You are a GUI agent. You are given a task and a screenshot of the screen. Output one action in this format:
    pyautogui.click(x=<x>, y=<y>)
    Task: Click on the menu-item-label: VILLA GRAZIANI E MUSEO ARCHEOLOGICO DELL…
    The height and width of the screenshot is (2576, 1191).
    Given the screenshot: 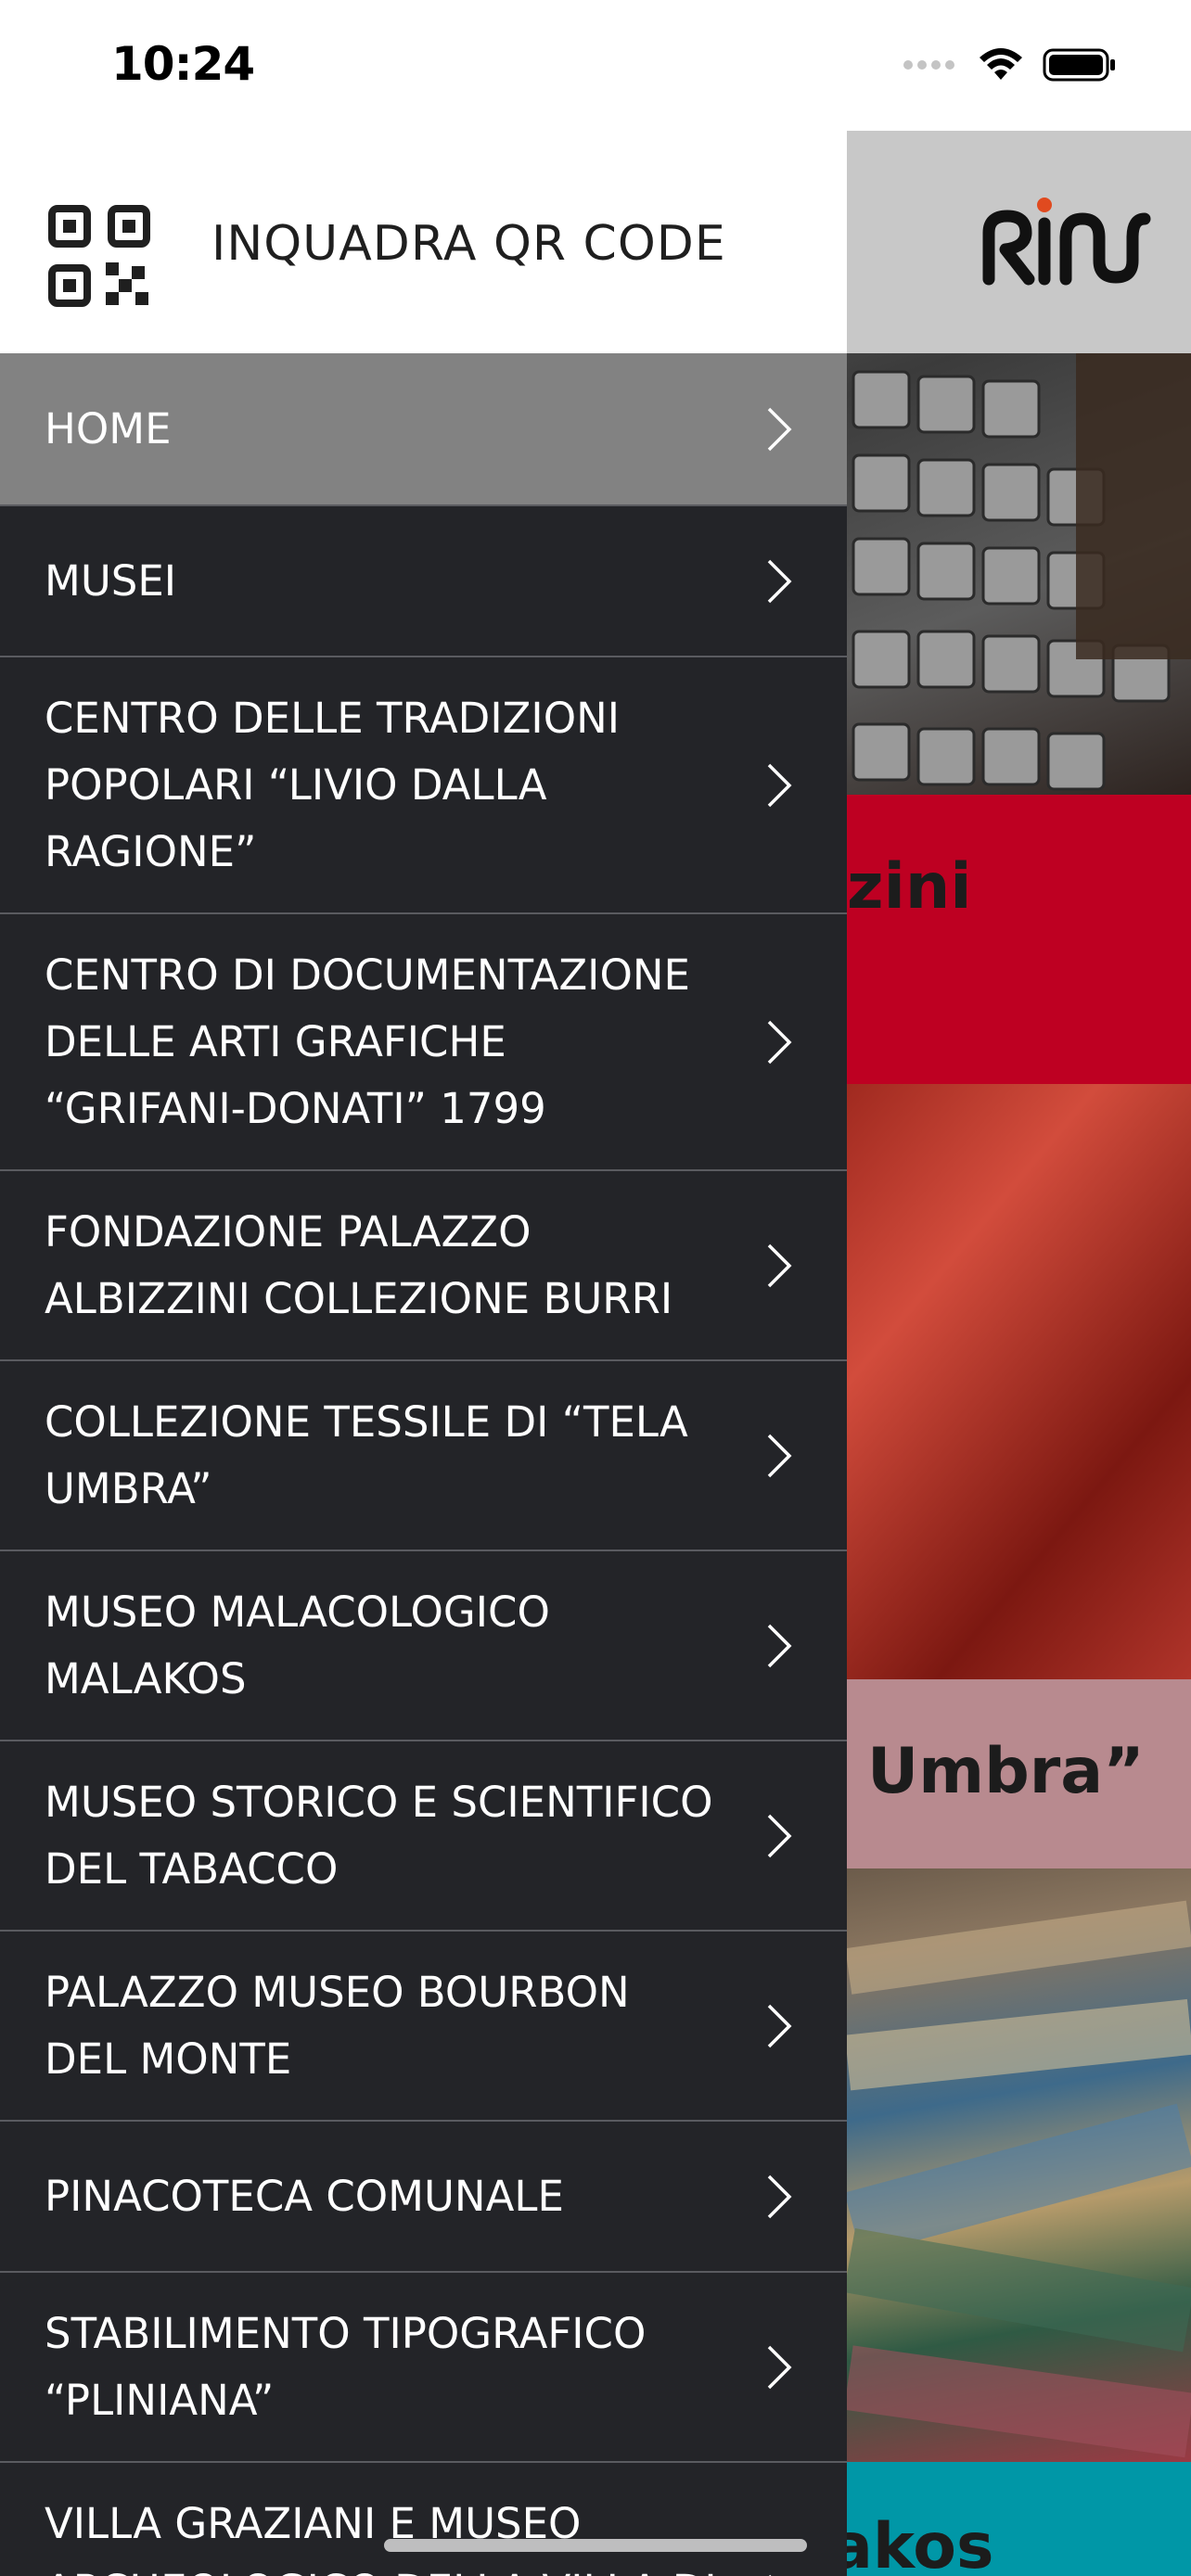 What is the action you would take?
    pyautogui.click(x=381, y=2538)
    